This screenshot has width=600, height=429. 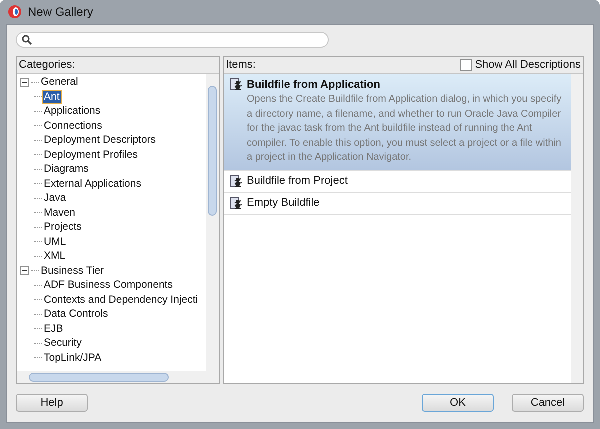 What do you see at coordinates (172, 40) in the screenshot?
I see `search-field` at bounding box center [172, 40].